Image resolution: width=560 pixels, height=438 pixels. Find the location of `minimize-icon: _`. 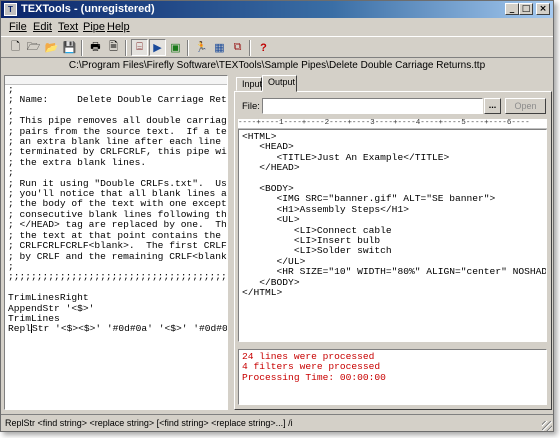

minimize-icon: _ is located at coordinates (512, 9).